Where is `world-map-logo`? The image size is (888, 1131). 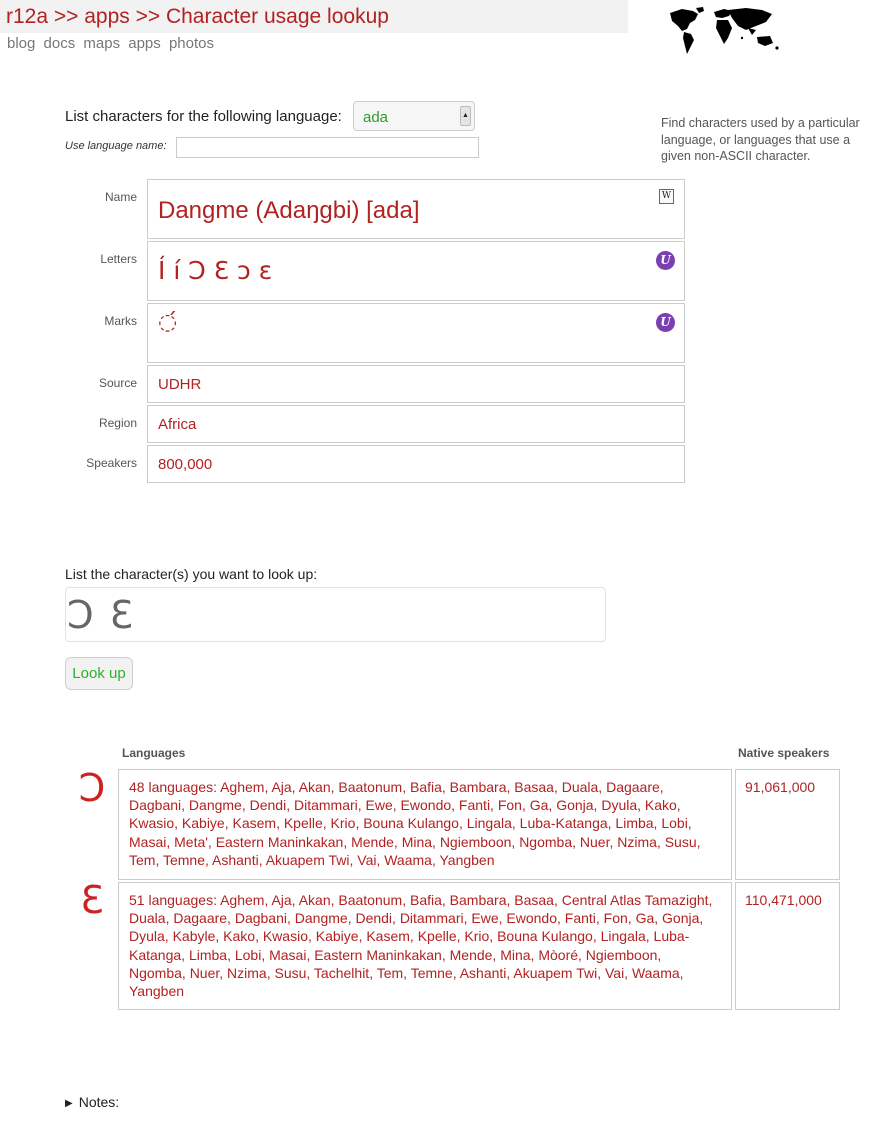 world-map-logo is located at coordinates (723, 30).